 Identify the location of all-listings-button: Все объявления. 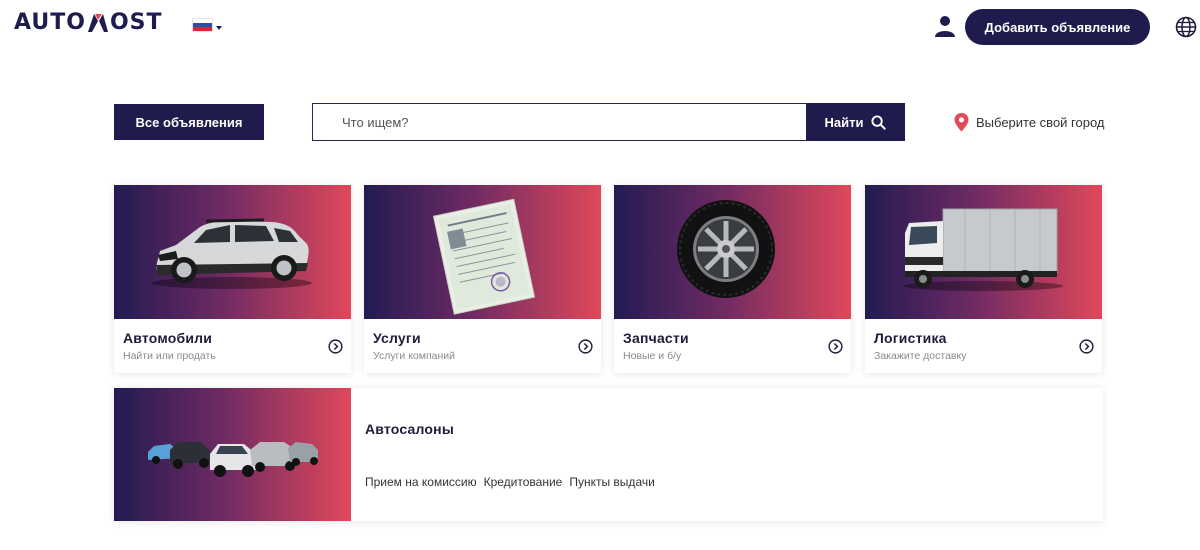
(189, 122).